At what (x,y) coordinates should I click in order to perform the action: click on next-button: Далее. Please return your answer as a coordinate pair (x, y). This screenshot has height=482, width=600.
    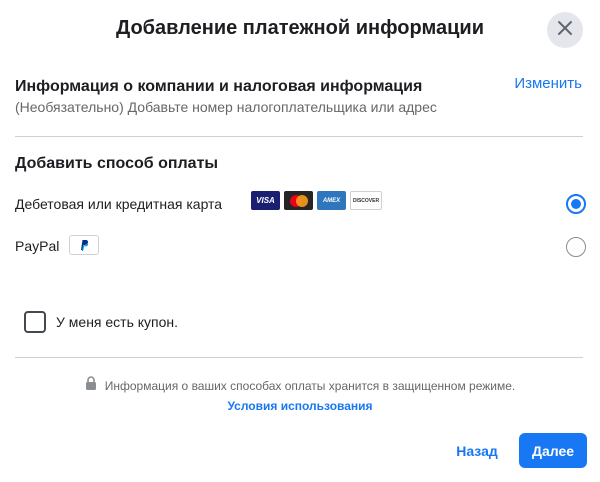
    Looking at the image, I should click on (553, 450).